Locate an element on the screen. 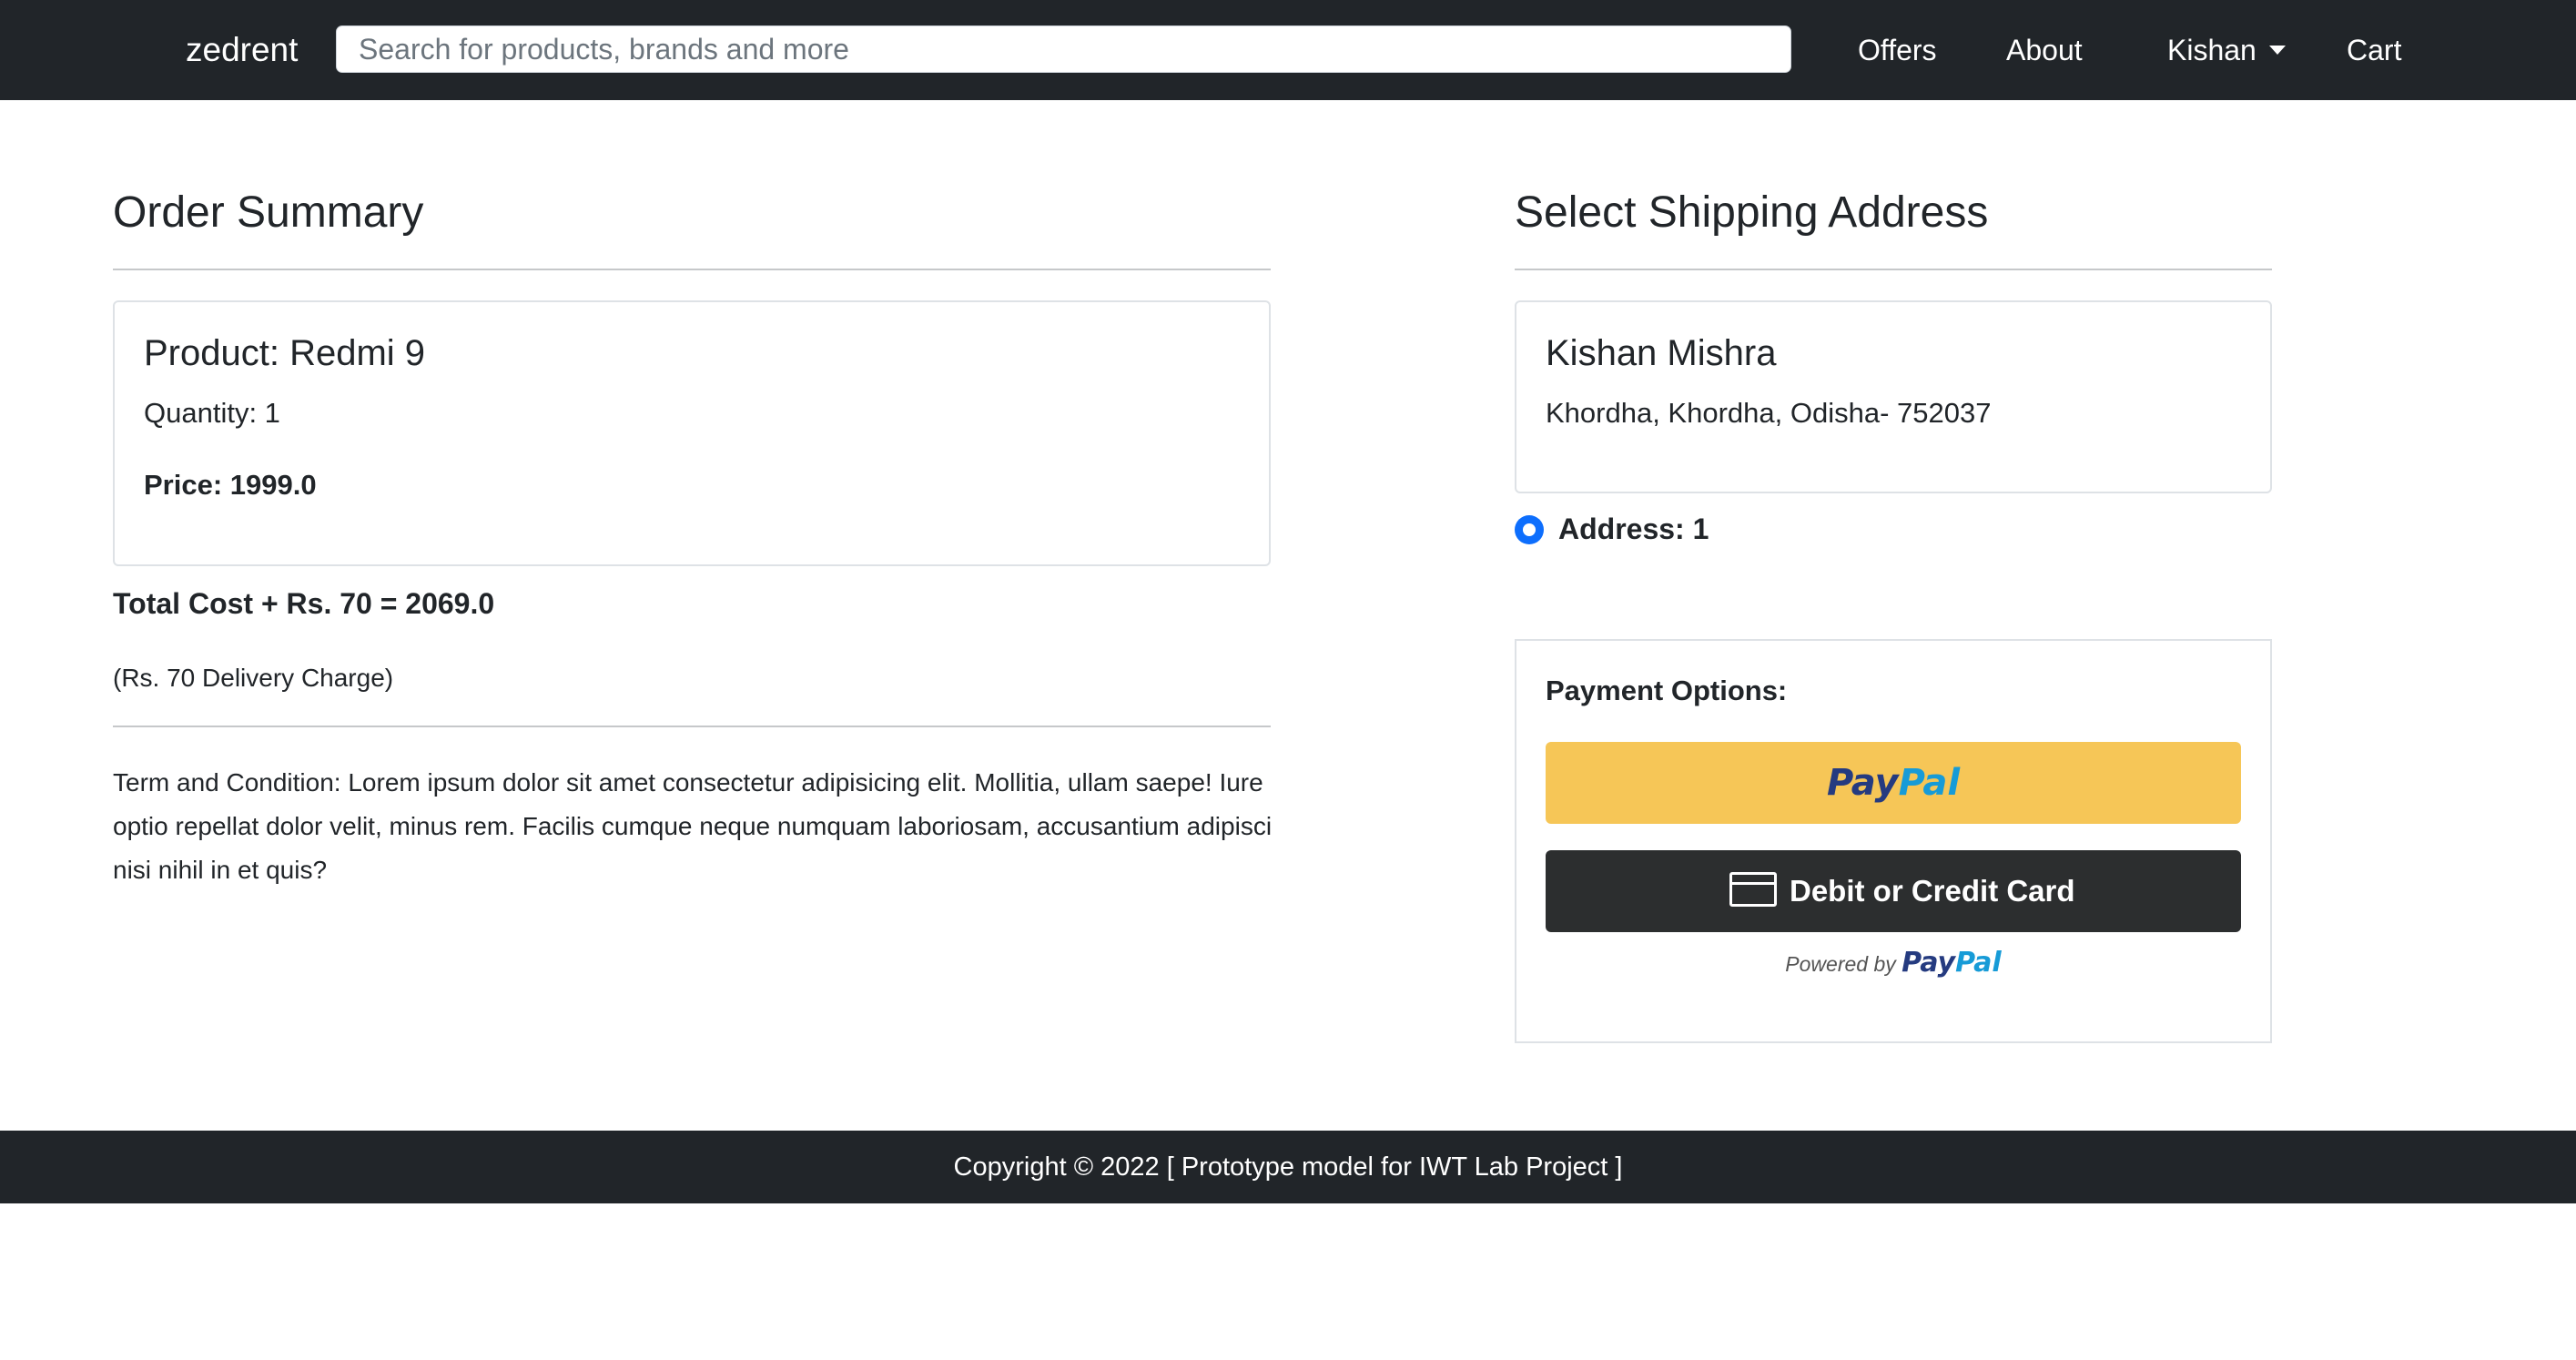  address-radio is located at coordinates (1529, 529).